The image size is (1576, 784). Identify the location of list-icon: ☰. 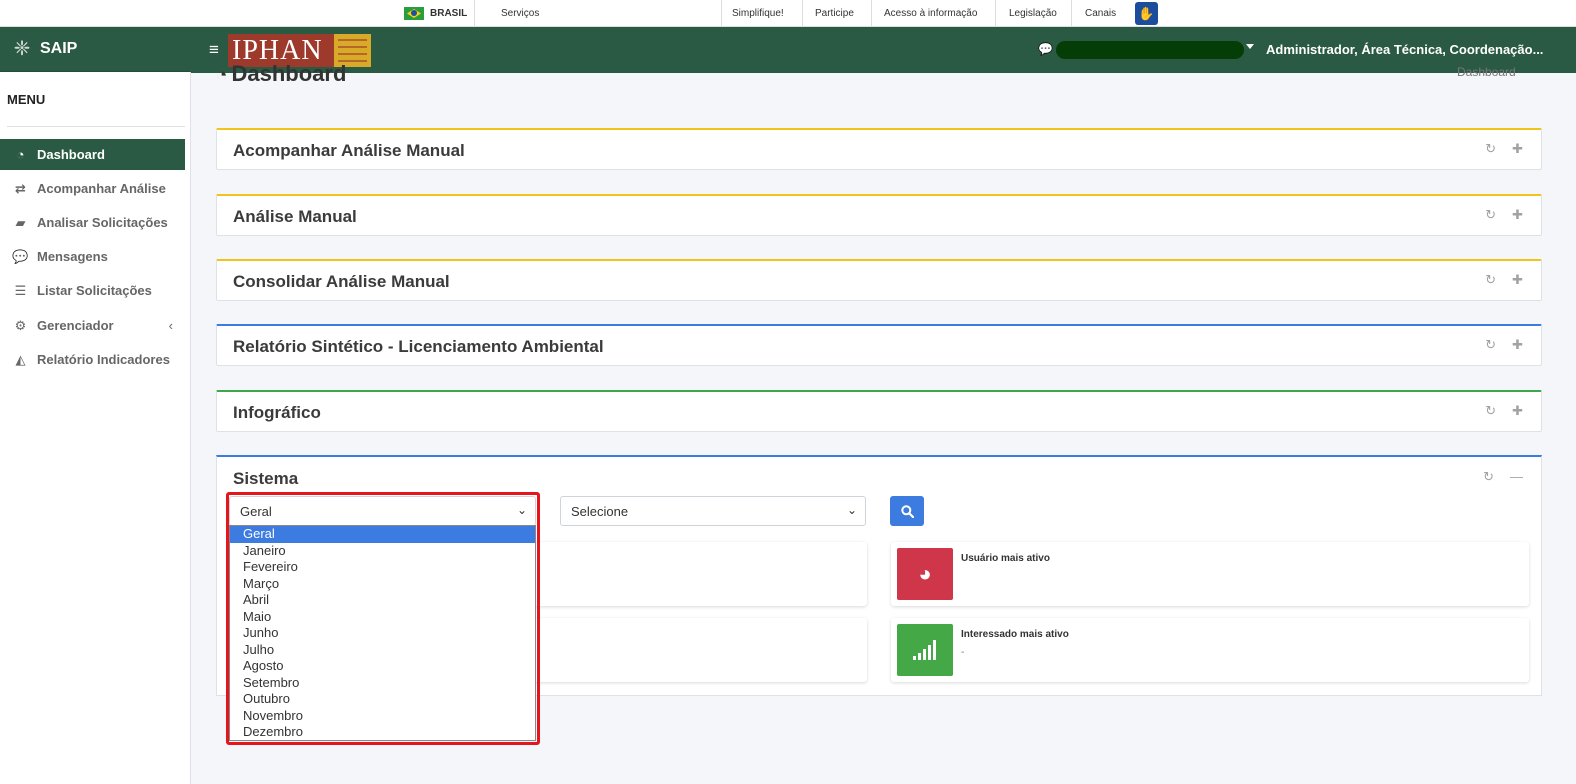
(20, 290).